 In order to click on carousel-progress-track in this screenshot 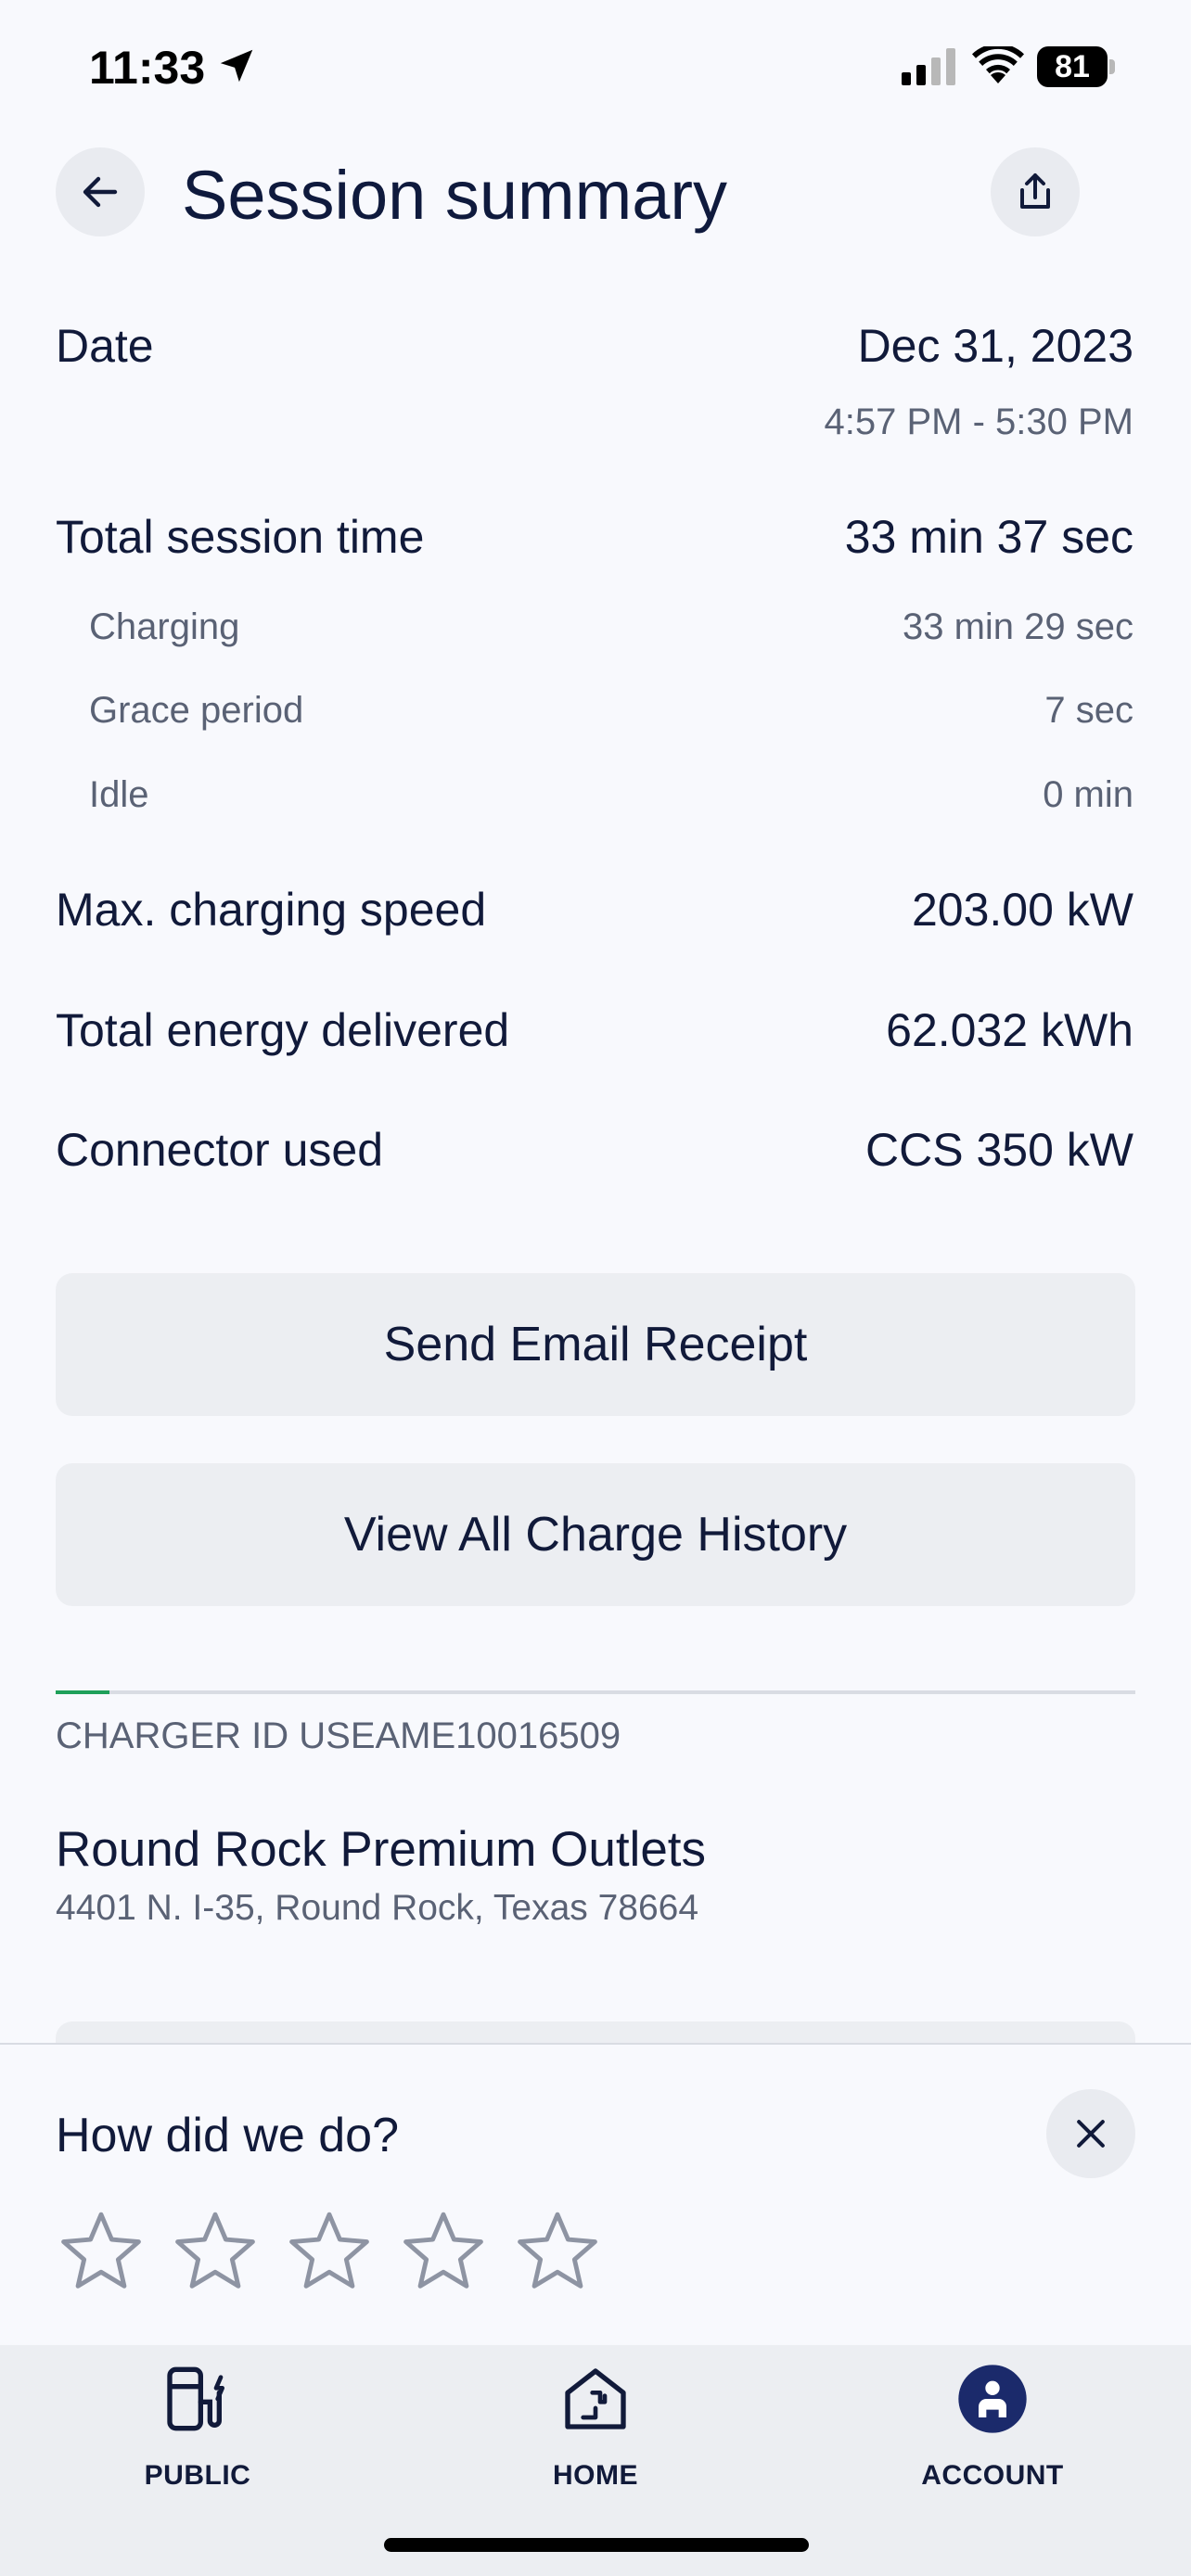, I will do `click(595, 1692)`.